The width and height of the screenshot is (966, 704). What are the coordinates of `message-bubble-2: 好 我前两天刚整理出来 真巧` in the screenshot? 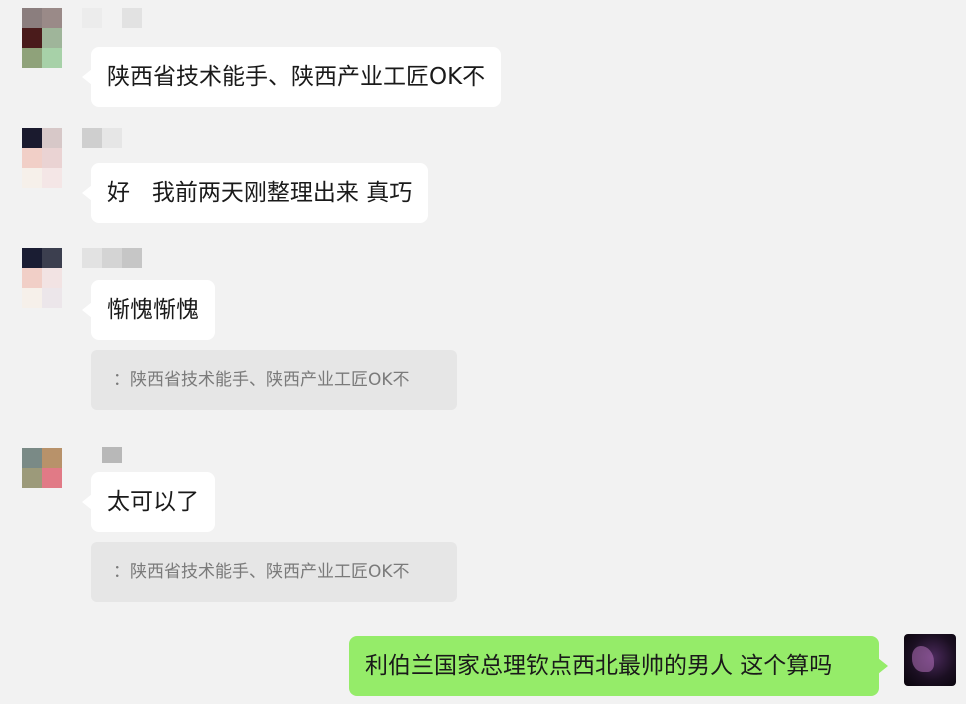 It's located at (255, 193).